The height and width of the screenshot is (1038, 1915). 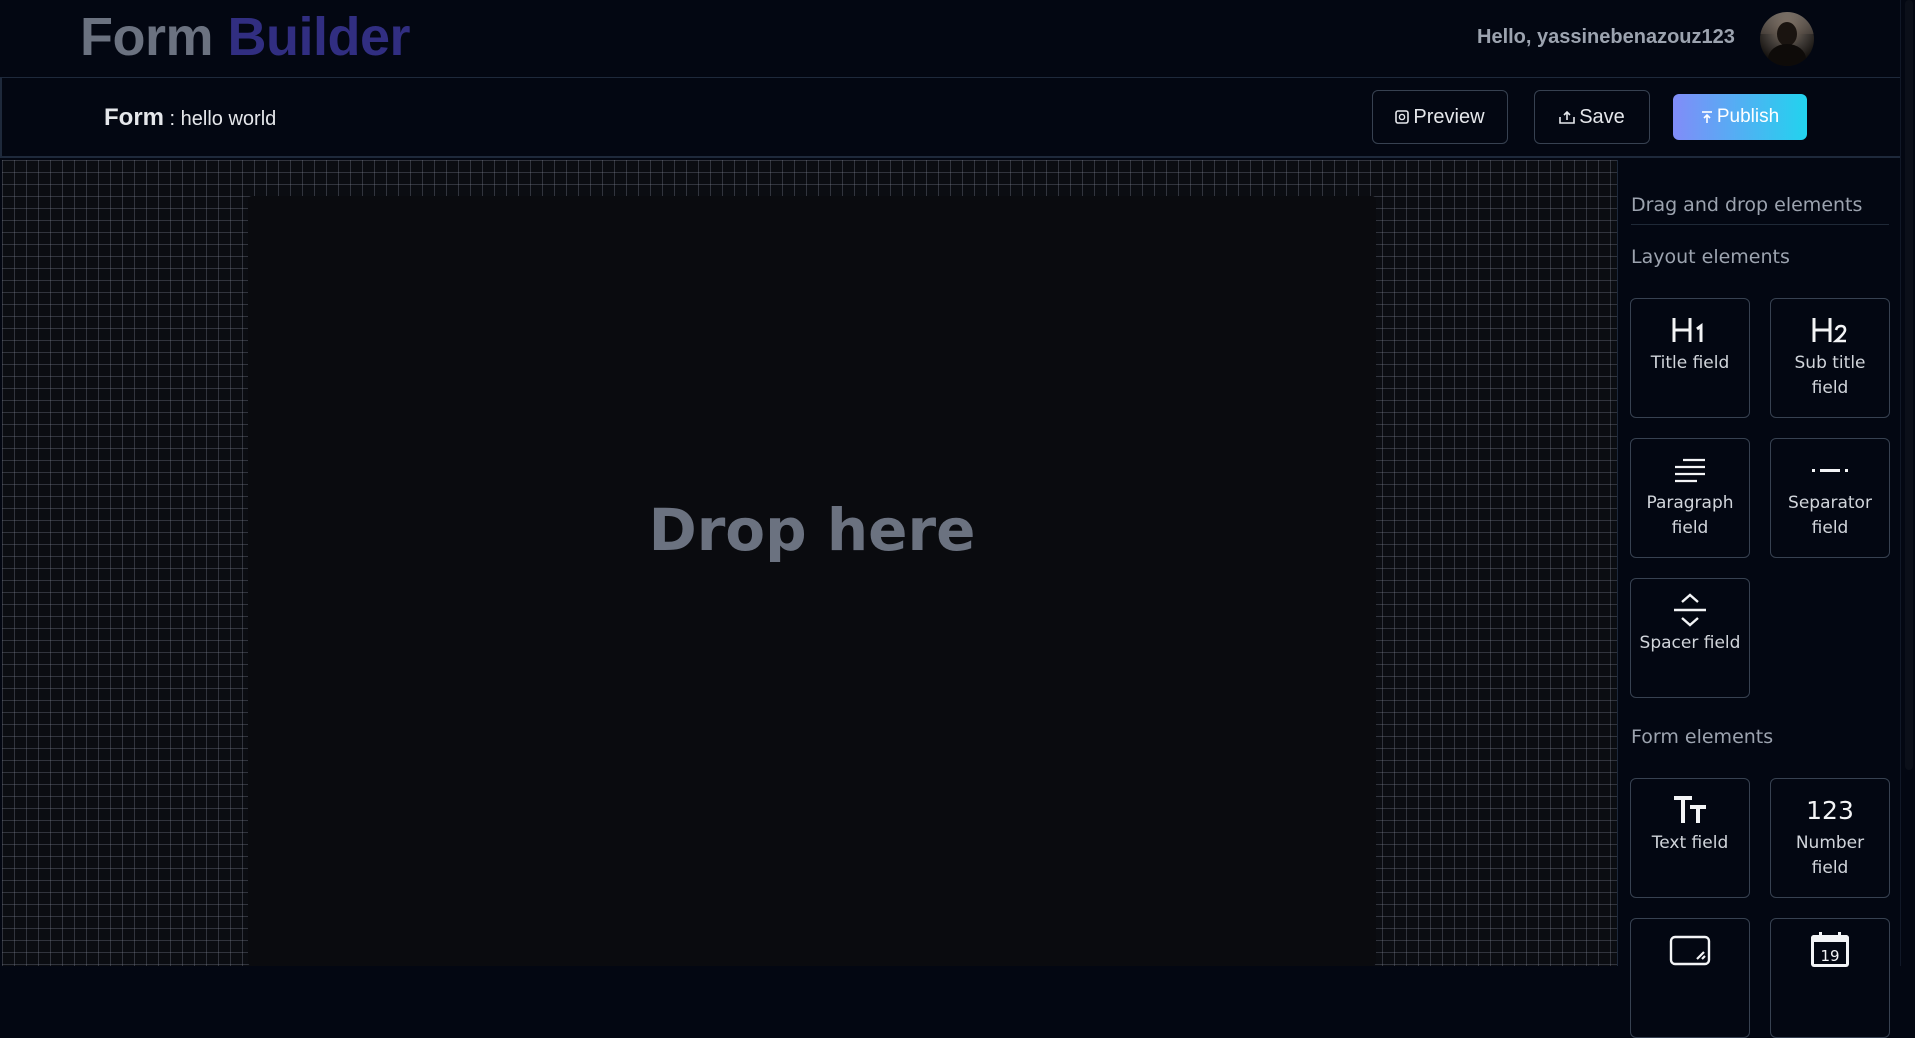 I want to click on save-button-label: Save, so click(x=1602, y=116).